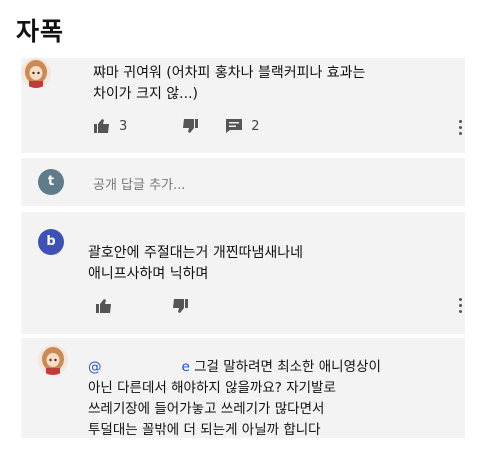 This screenshot has width=480, height=469. I want to click on reply-comment-icon, so click(234, 126).